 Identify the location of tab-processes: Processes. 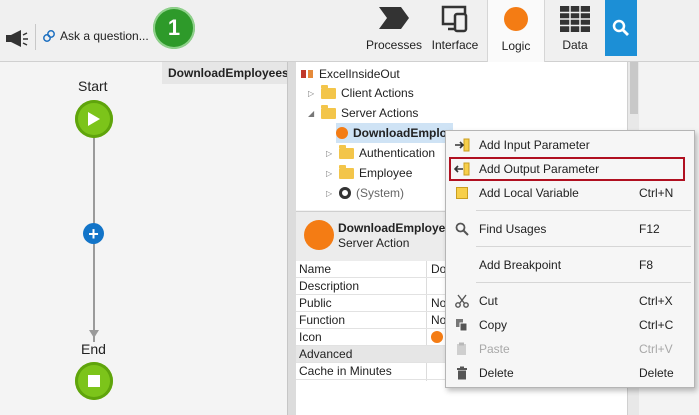
(394, 31).